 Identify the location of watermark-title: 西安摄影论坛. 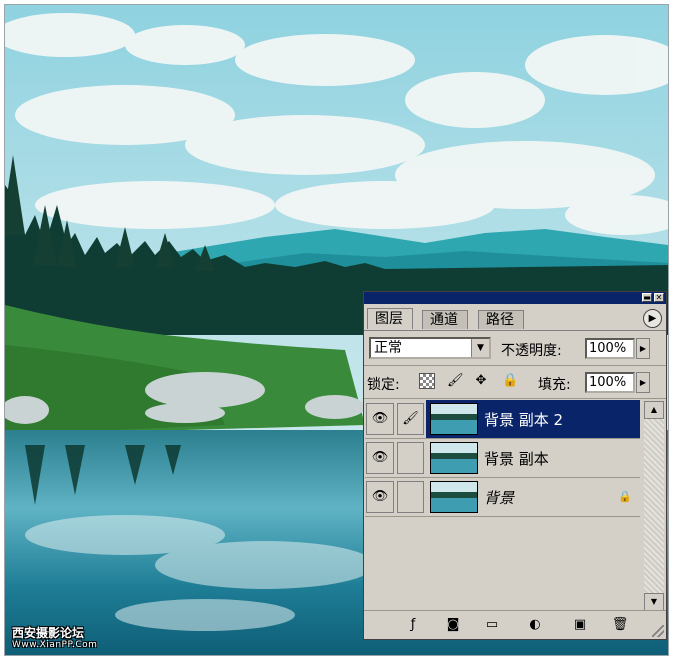
(48, 633).